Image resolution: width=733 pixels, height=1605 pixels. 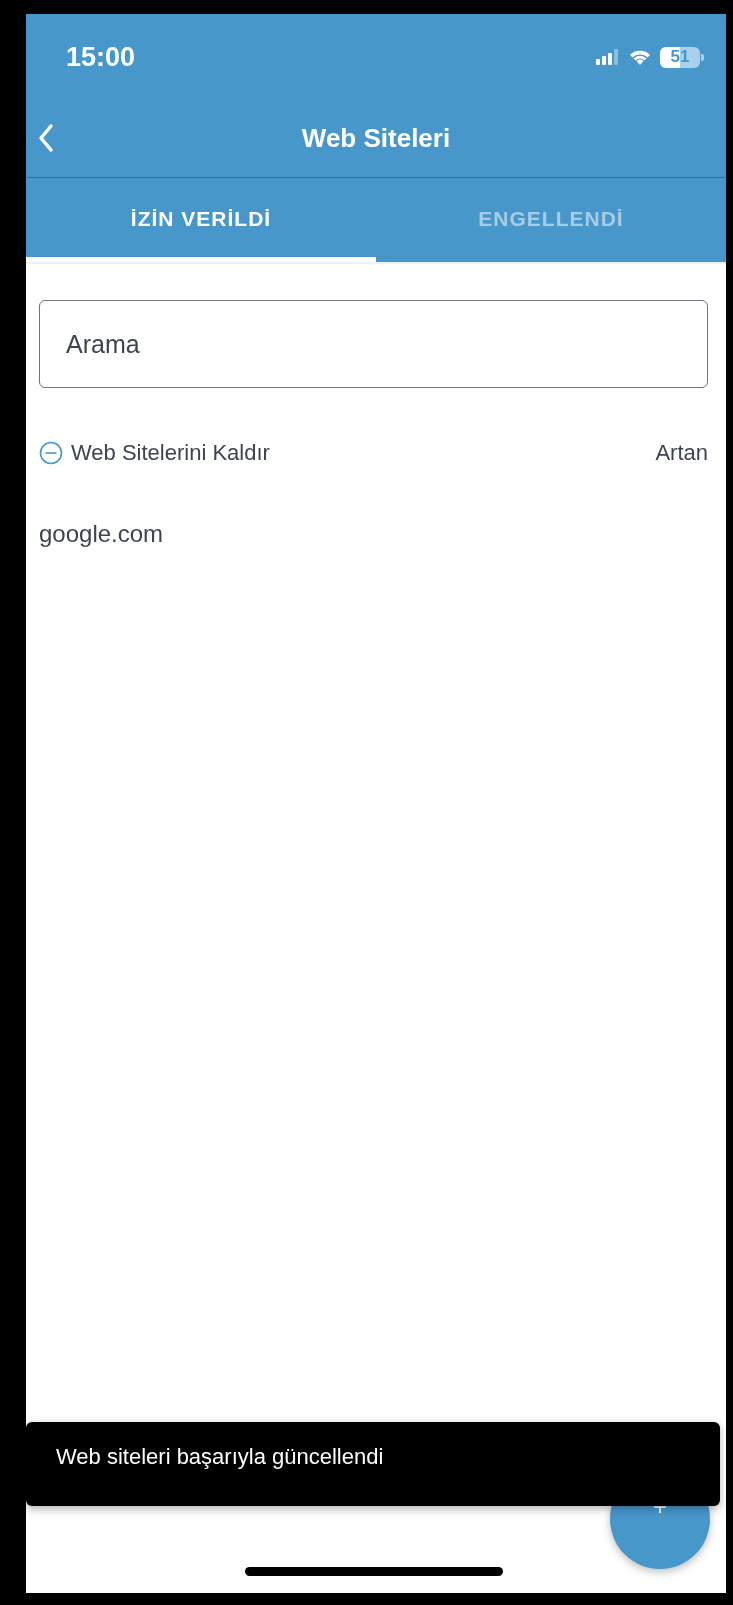 What do you see at coordinates (373, 344) in the screenshot?
I see `search-field: Arama` at bounding box center [373, 344].